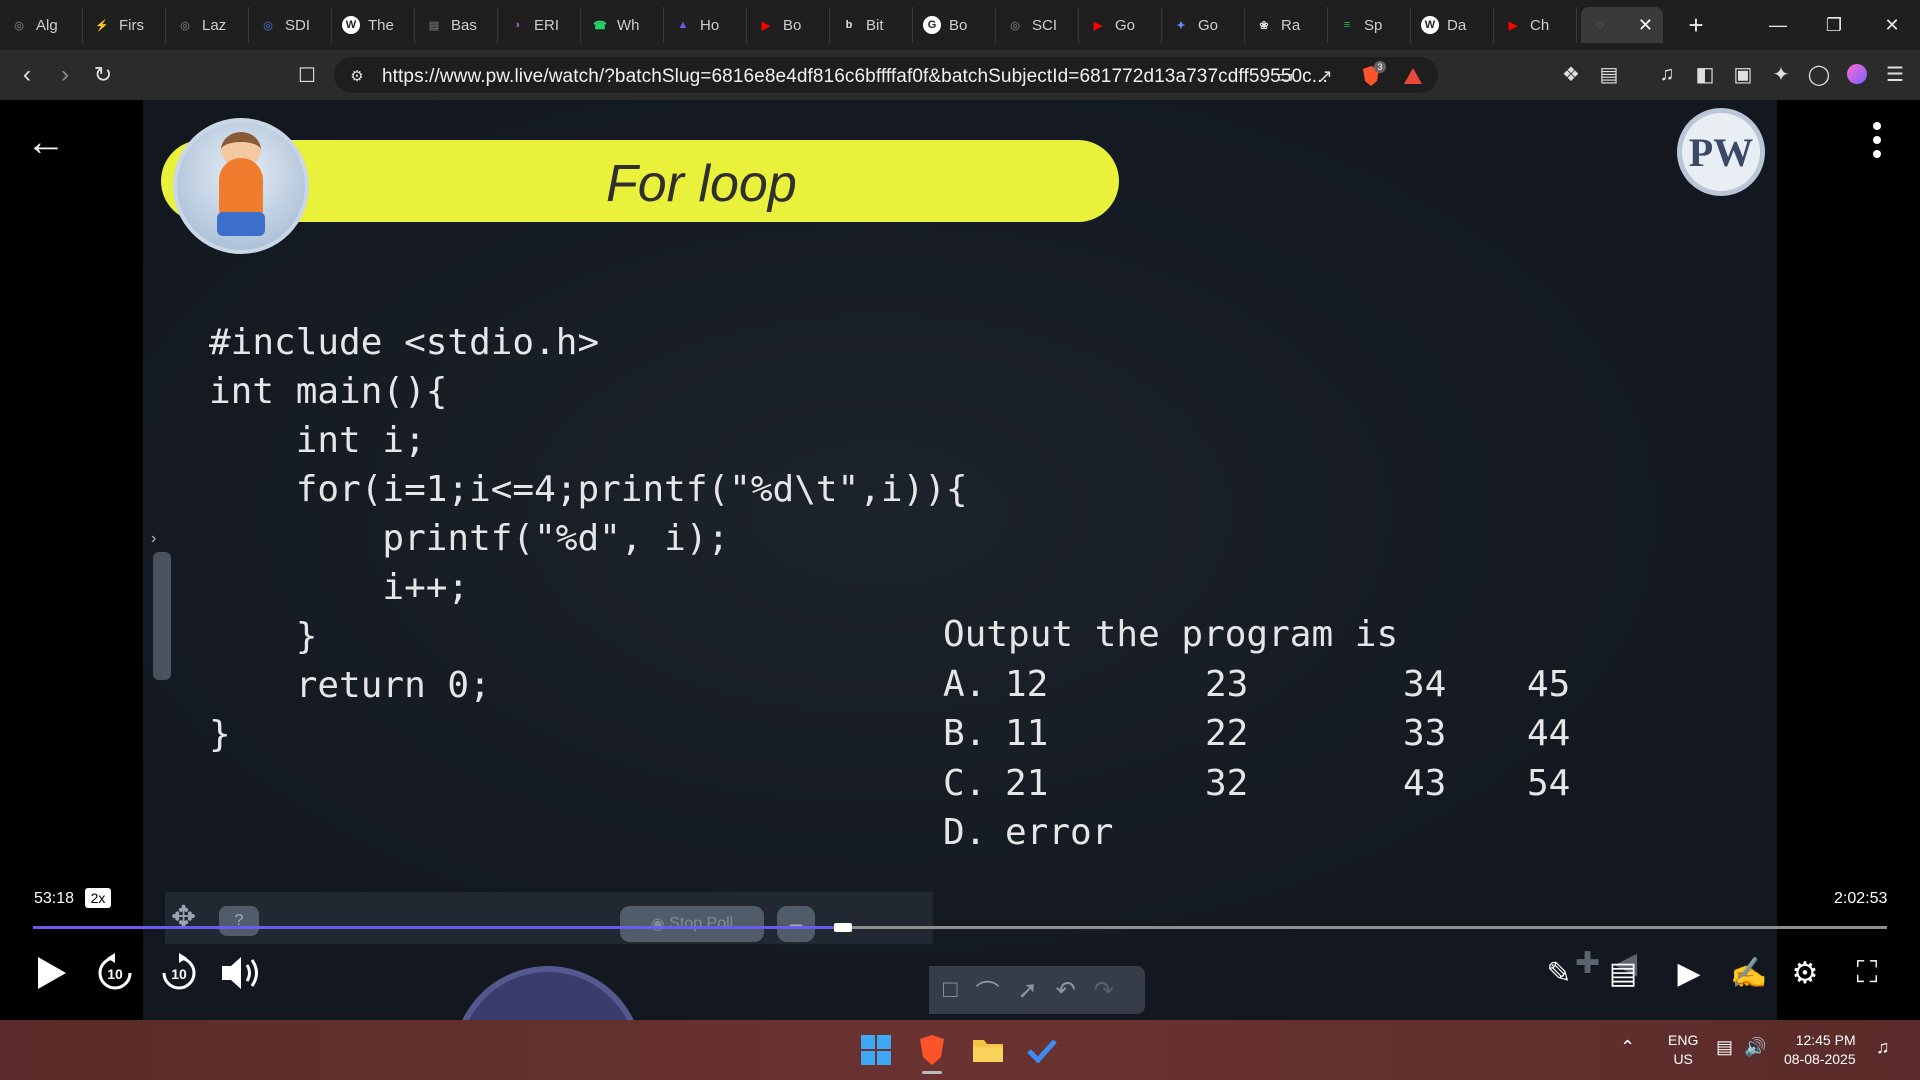  Describe the element at coordinates (1559, 973) in the screenshot. I see `chat-icon: ✎` at that location.